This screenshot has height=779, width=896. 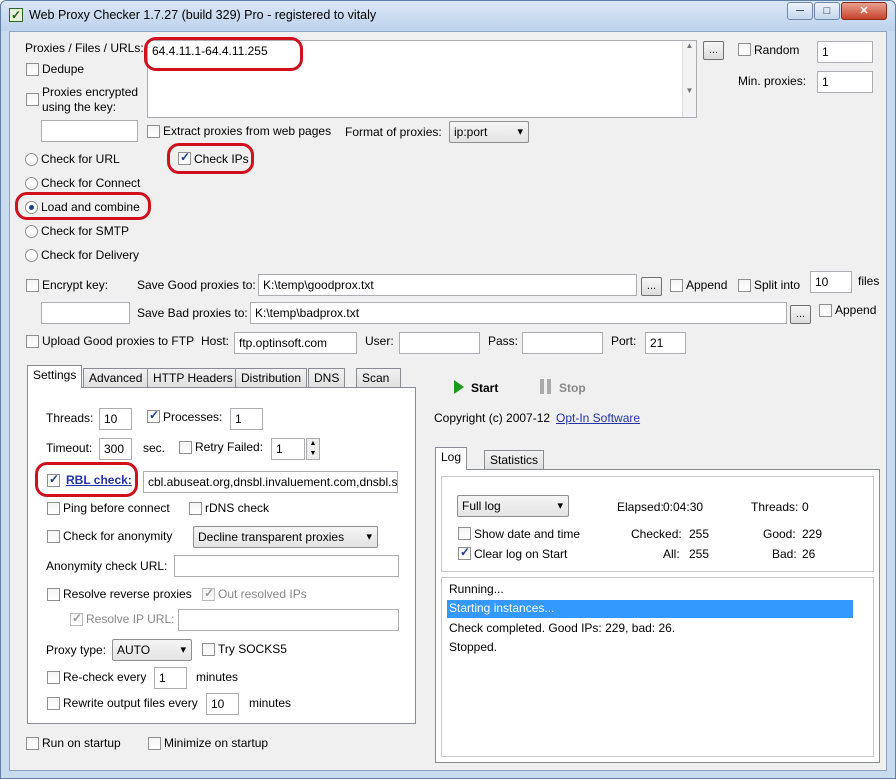 I want to click on resolve-reverse-label: Resolve reverse proxies, so click(x=127, y=594).